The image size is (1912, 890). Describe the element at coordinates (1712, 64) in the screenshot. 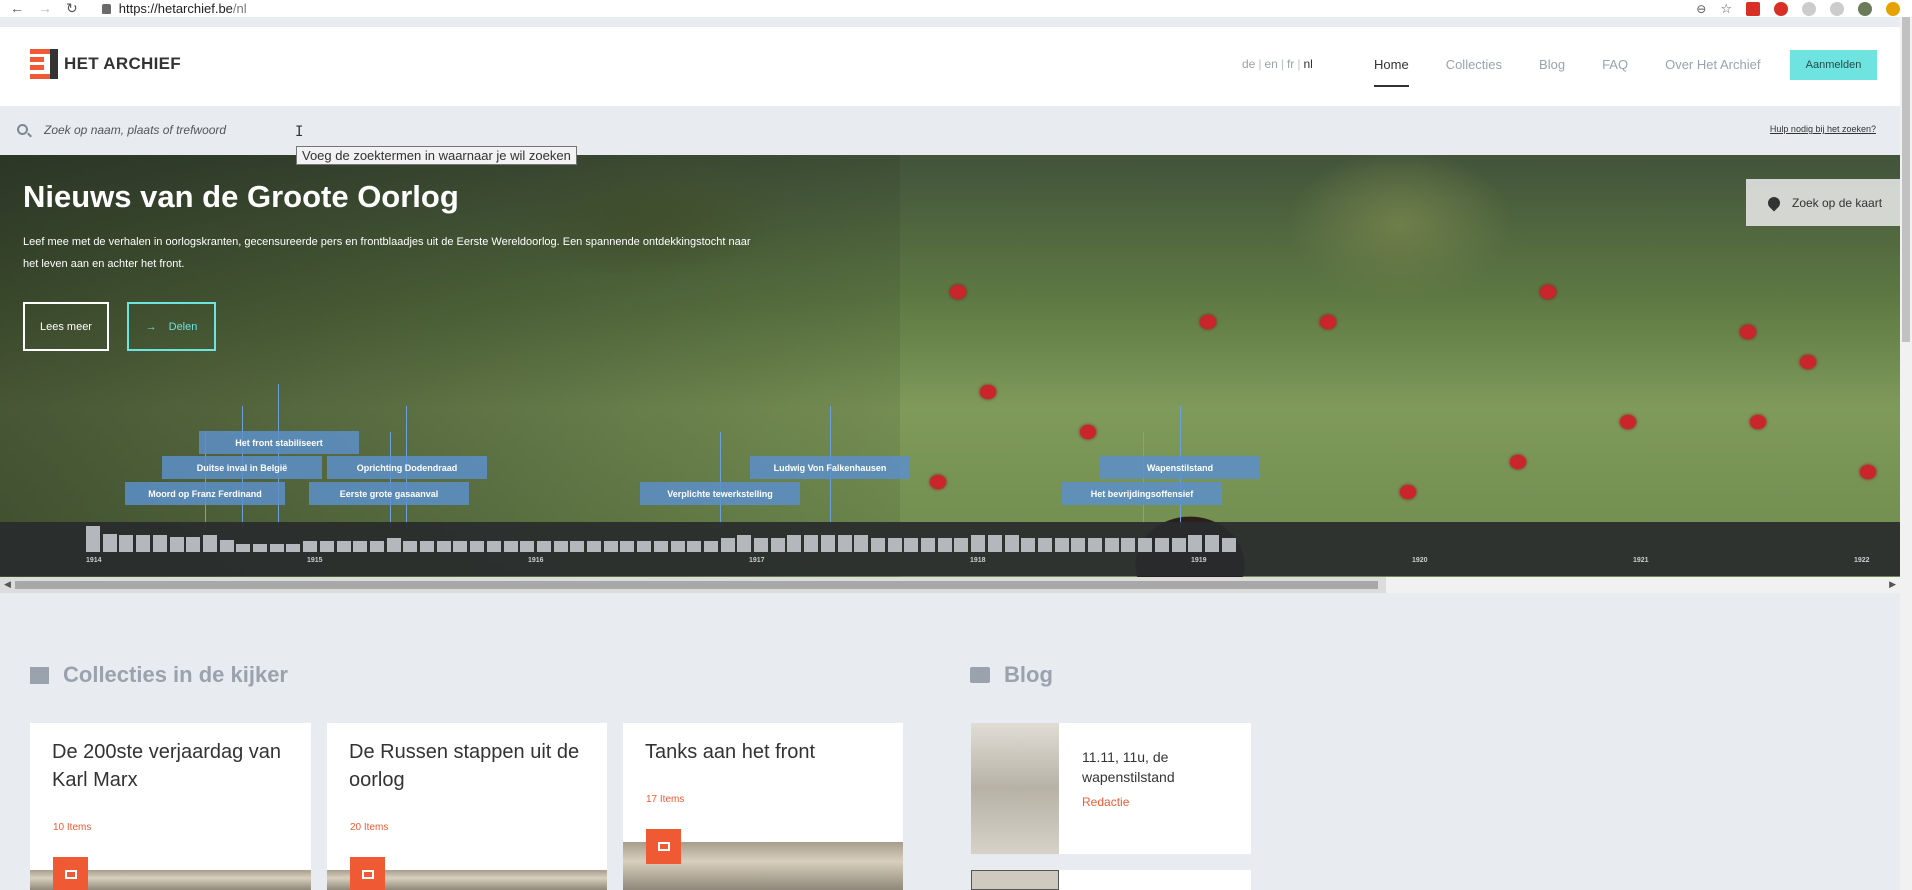

I see `nav-over: Over Het Archief` at that location.